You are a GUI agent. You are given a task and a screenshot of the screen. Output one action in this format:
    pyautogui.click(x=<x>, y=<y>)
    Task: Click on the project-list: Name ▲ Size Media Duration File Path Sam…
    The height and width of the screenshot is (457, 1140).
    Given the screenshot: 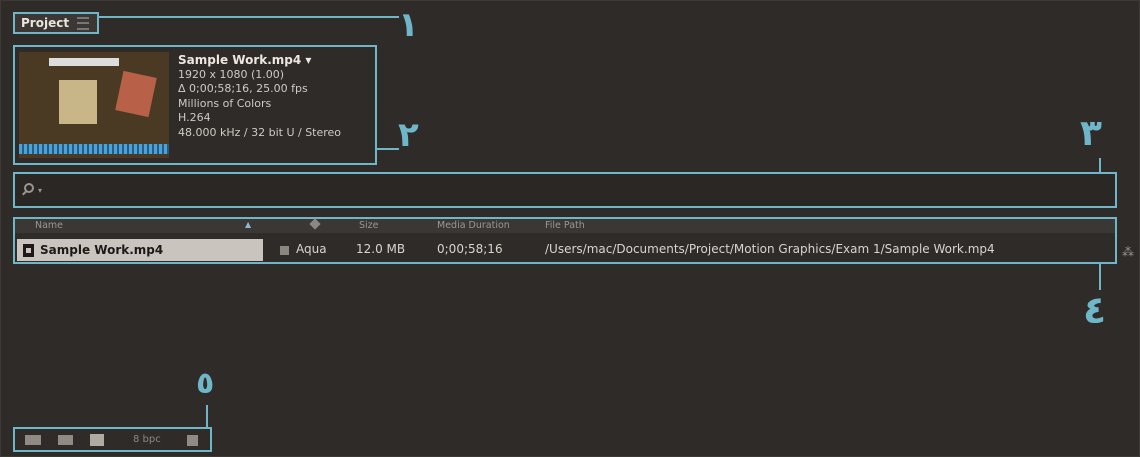 What is the action you would take?
    pyautogui.click(x=565, y=240)
    